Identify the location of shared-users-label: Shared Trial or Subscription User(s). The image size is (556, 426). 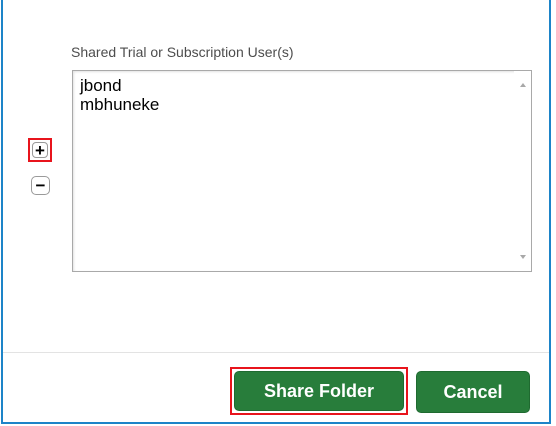
(182, 52).